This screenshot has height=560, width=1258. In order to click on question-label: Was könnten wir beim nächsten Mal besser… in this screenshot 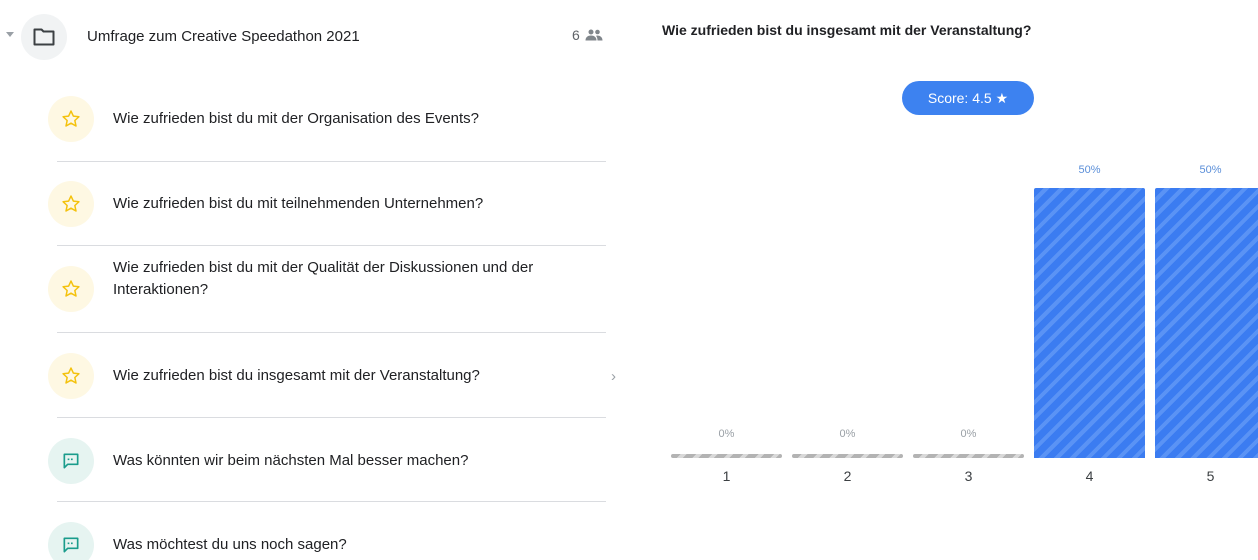, I will do `click(291, 460)`.